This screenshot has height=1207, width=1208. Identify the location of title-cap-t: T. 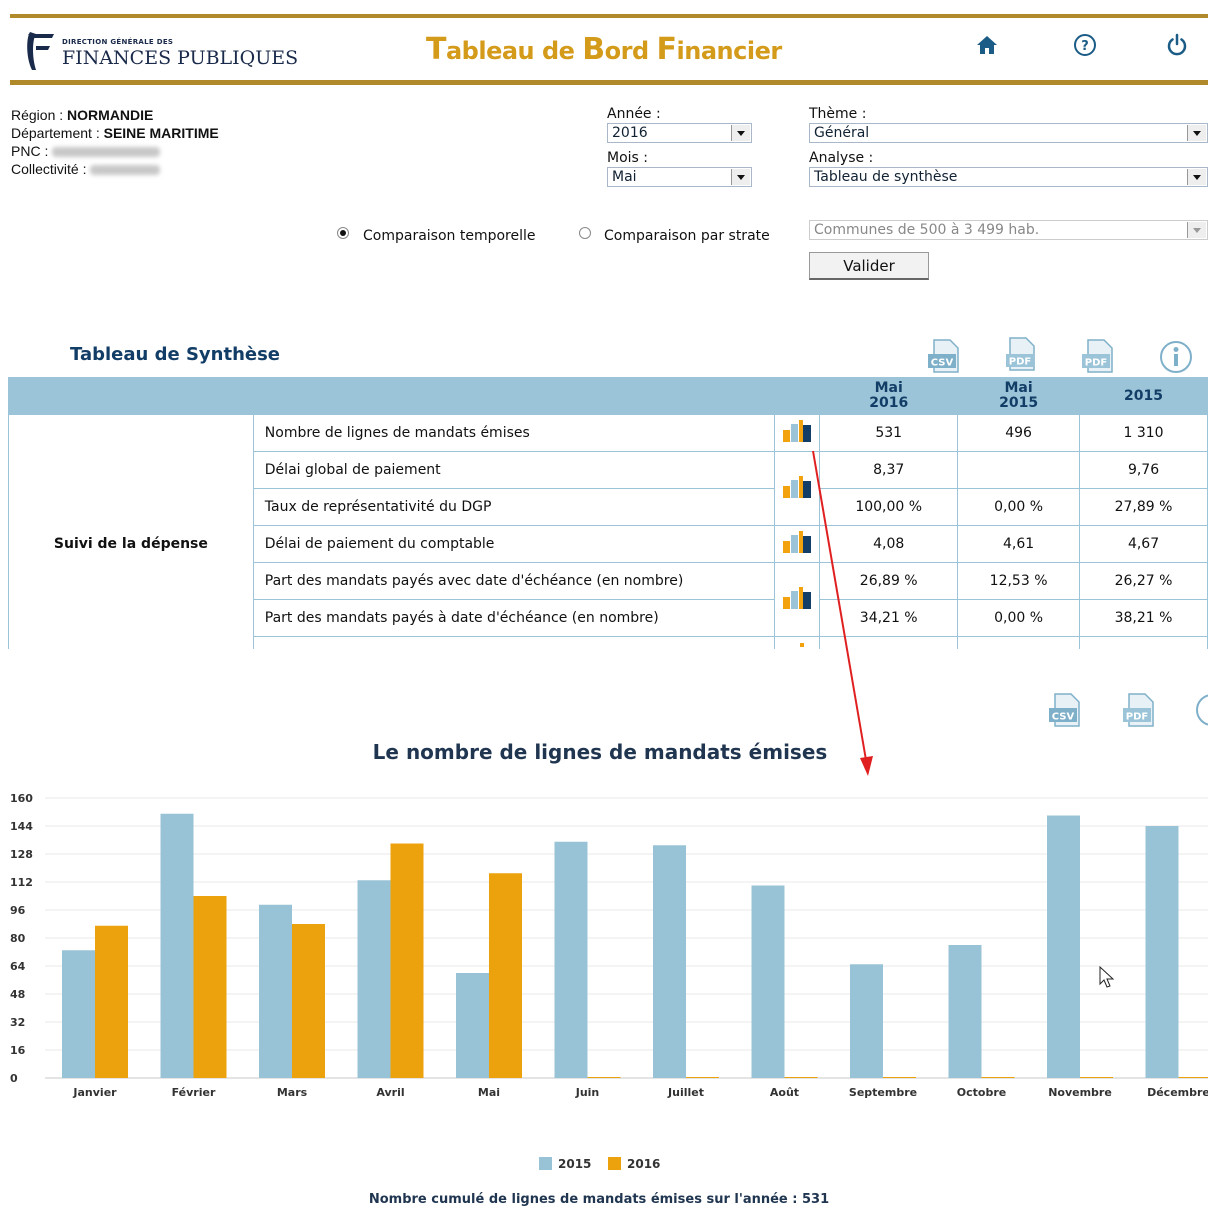
(436, 49).